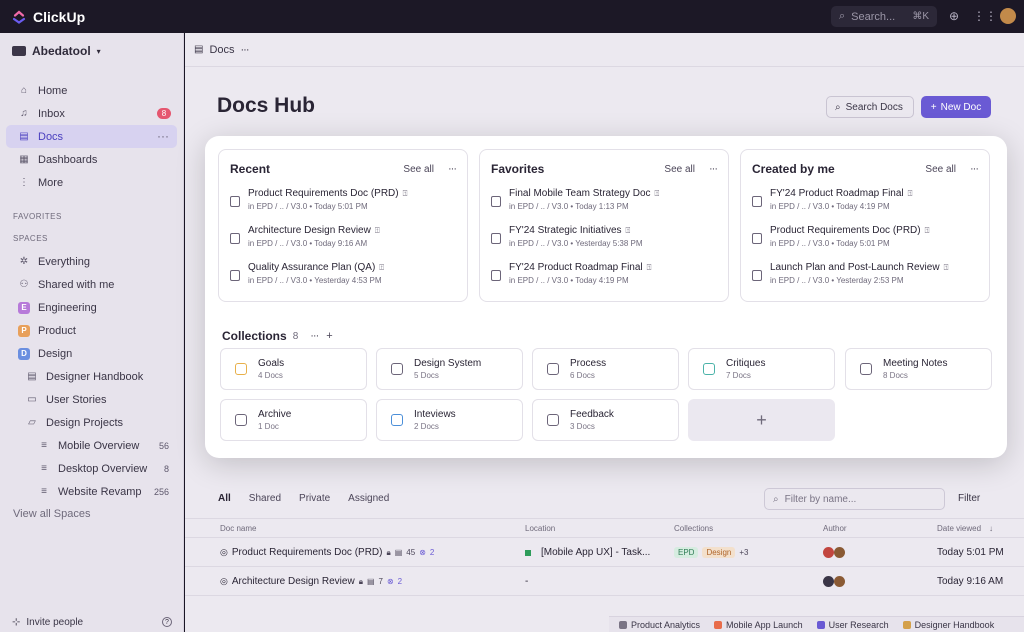 The width and height of the screenshot is (1024, 632). Describe the element at coordinates (91, 353) in the screenshot. I see `space-design: D Design` at that location.